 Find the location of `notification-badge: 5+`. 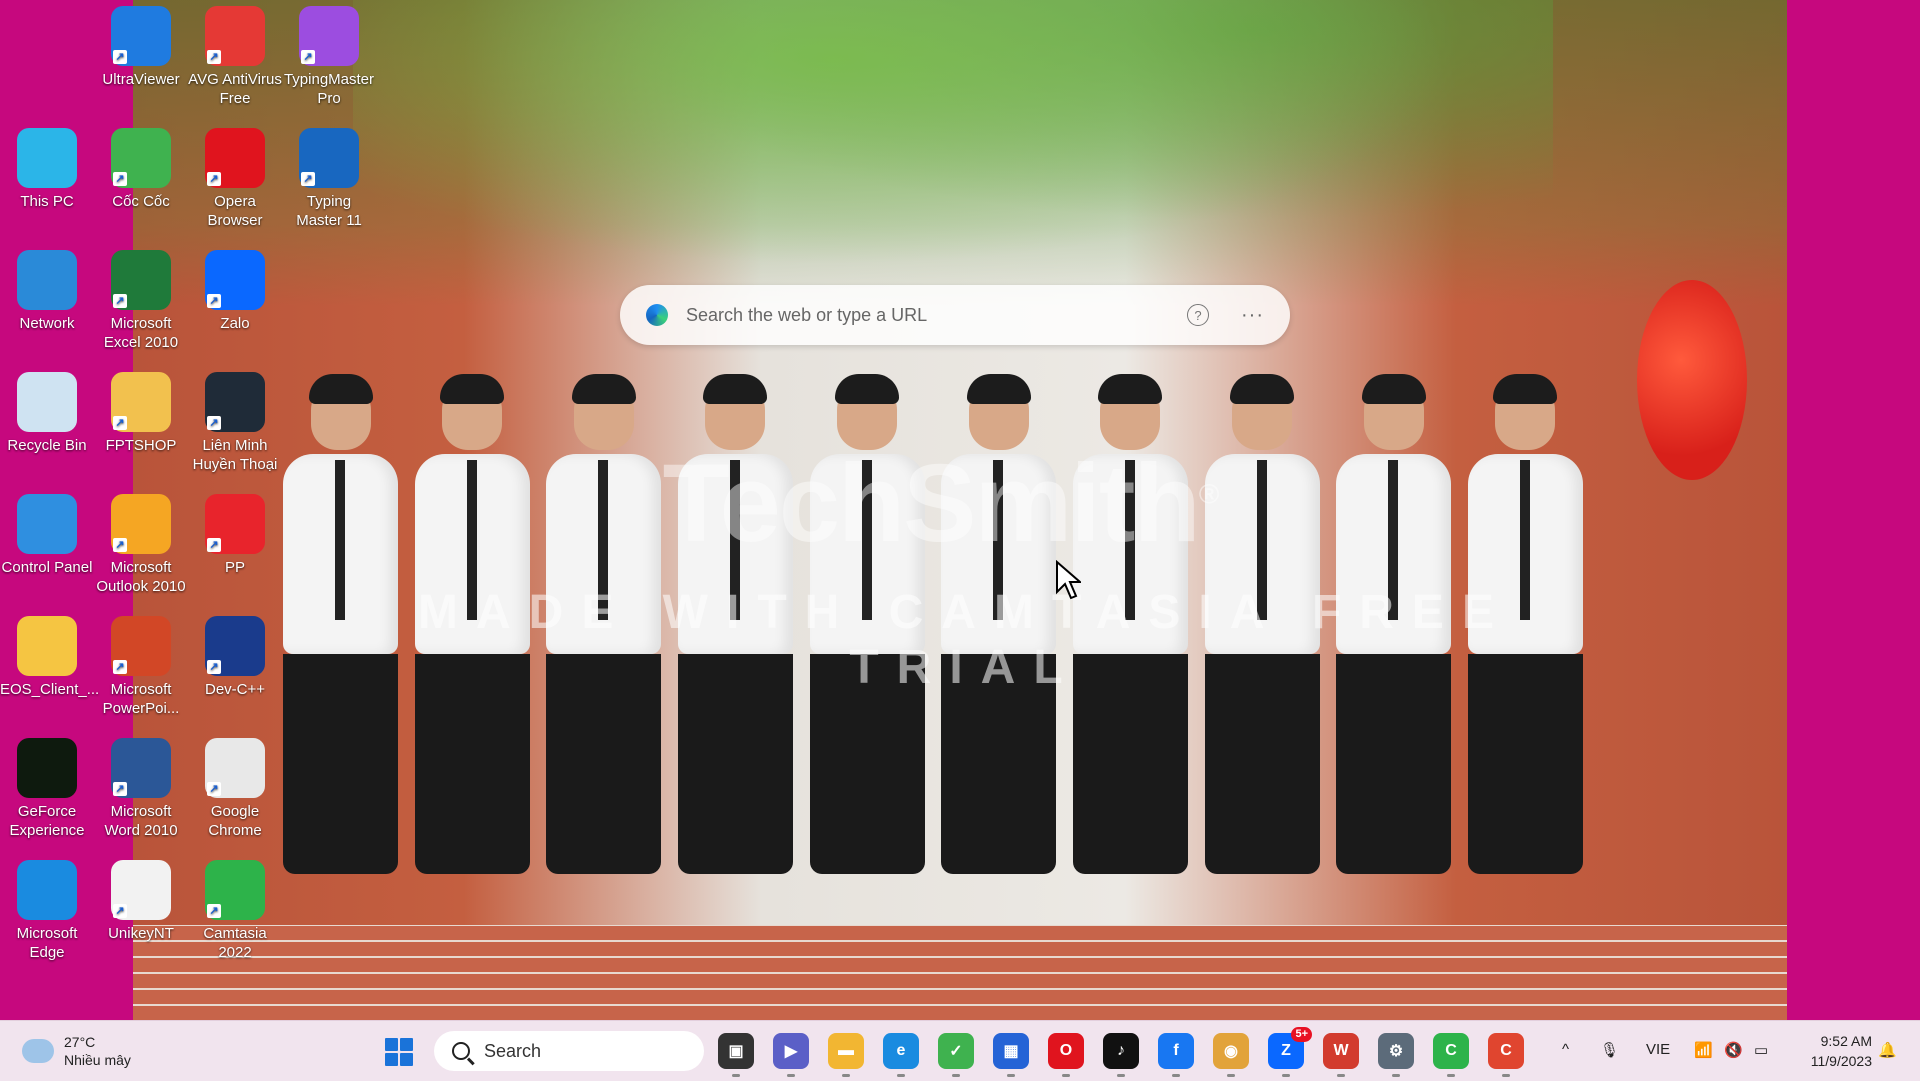

notification-badge: 5+ is located at coordinates (1301, 1034).